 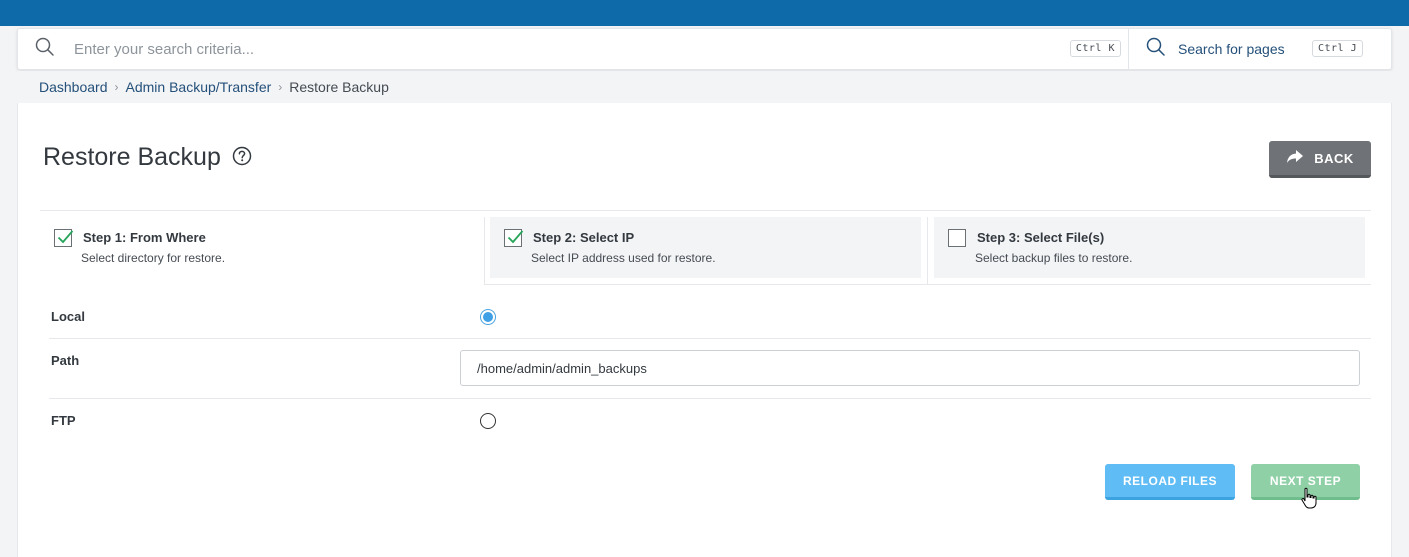 What do you see at coordinates (522, 49) in the screenshot?
I see `search-input` at bounding box center [522, 49].